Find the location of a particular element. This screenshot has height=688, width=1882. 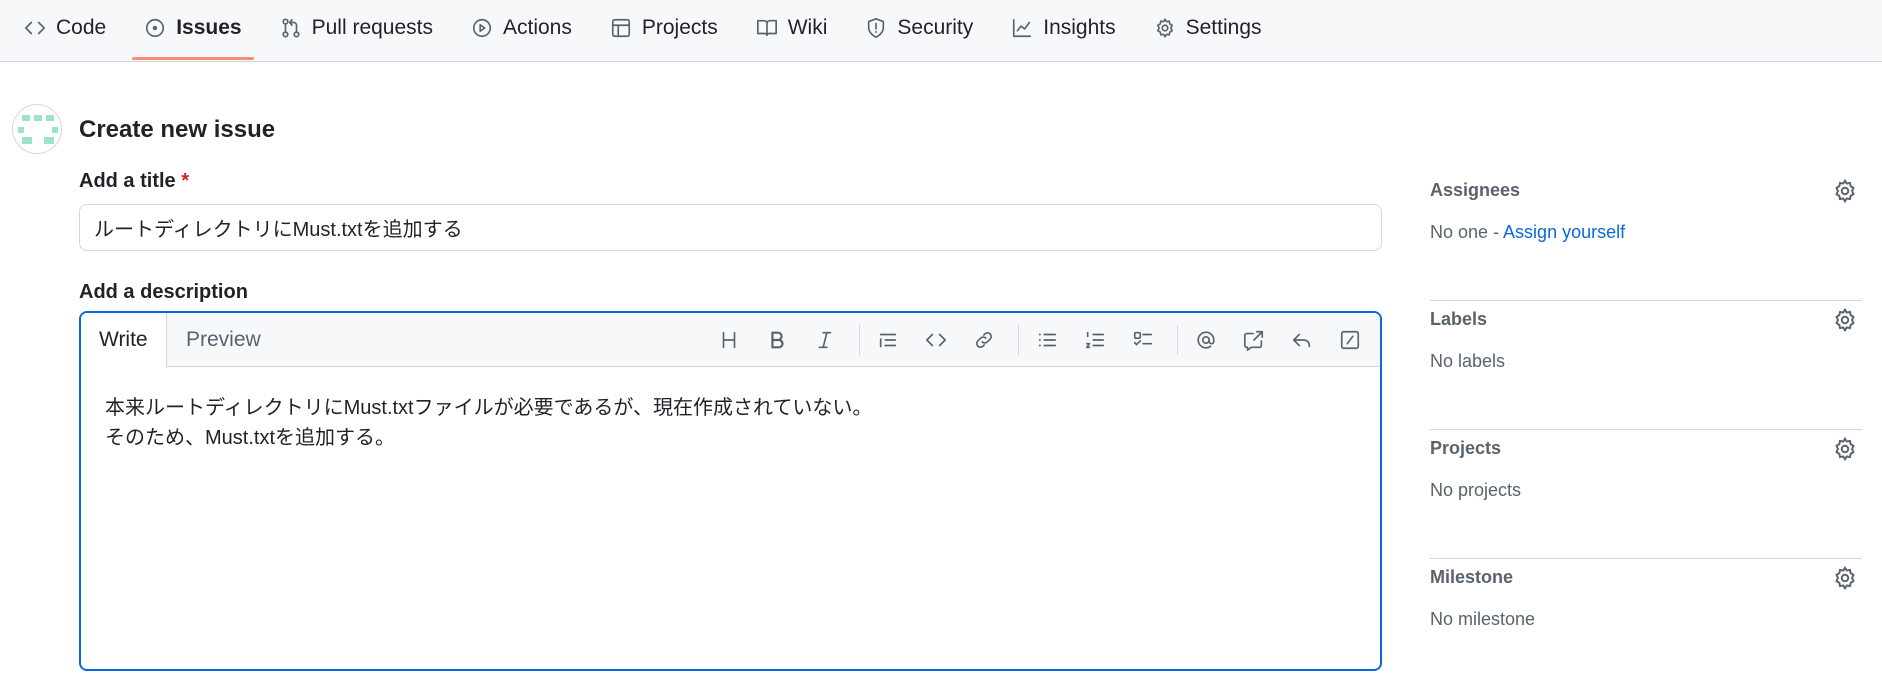

avatar is located at coordinates (37, 129).